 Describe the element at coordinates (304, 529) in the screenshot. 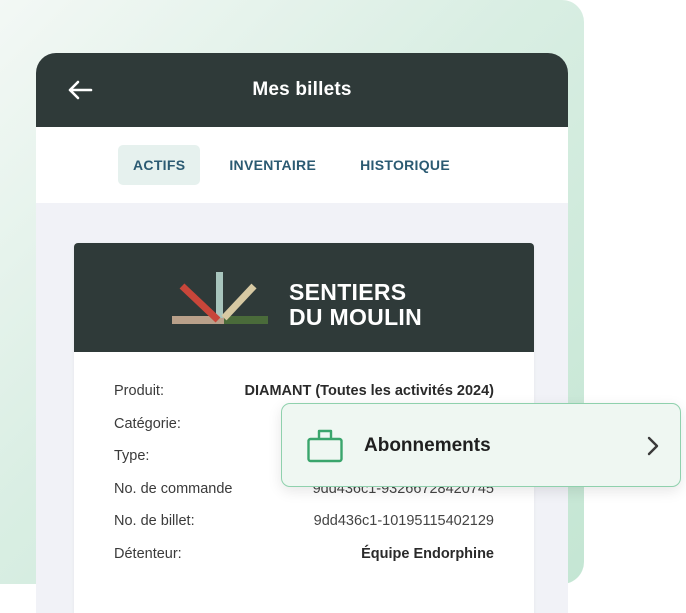

I see `detail-row-billet: No. de billet: 9dd436c1-10195115402129` at that location.